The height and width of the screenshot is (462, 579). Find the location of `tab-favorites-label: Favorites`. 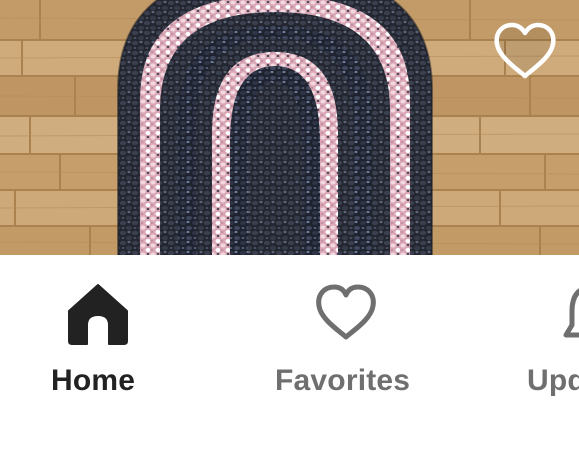

tab-favorites-label: Favorites is located at coordinates (343, 380).